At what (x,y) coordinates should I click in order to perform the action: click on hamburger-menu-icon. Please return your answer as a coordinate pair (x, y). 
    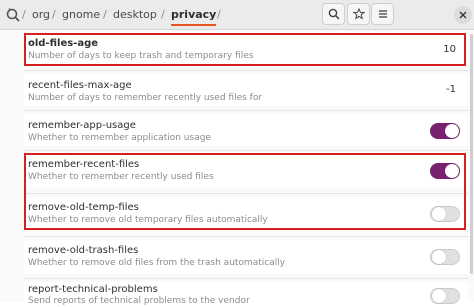
    Looking at the image, I should click on (382, 14).